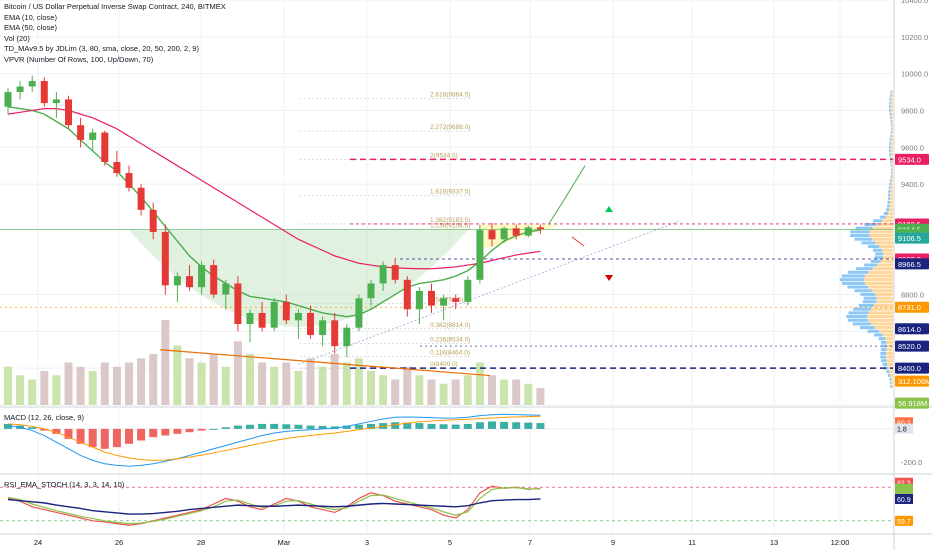  What do you see at coordinates (450, 127) in the screenshot?
I see `fib-label: 2.272(9688.0)` at bounding box center [450, 127].